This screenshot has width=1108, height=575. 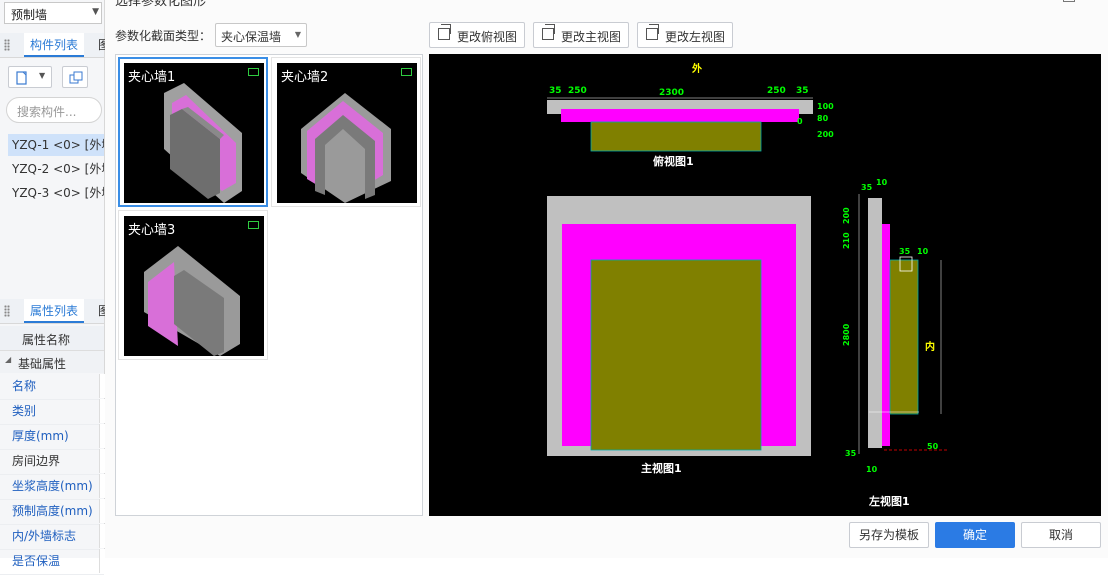 What do you see at coordinates (56, 145) in the screenshot?
I see `list-item: YZQ-1 <0> [外墙` at bounding box center [56, 145].